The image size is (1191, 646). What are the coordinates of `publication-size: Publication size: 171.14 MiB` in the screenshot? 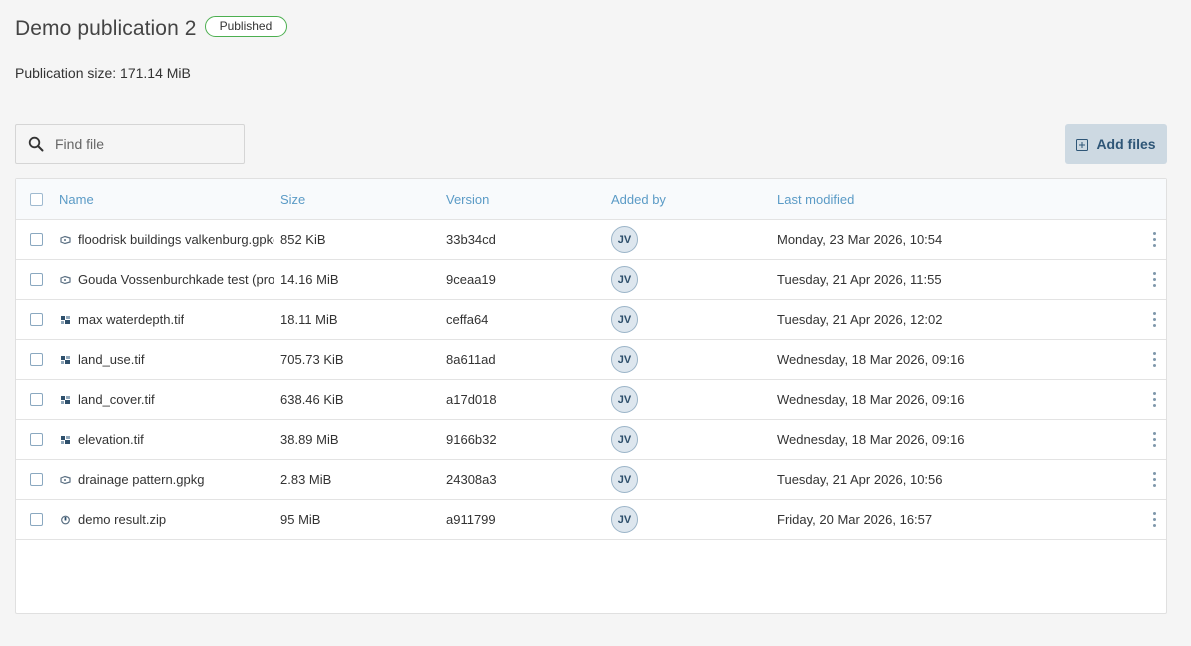 It's located at (103, 73).